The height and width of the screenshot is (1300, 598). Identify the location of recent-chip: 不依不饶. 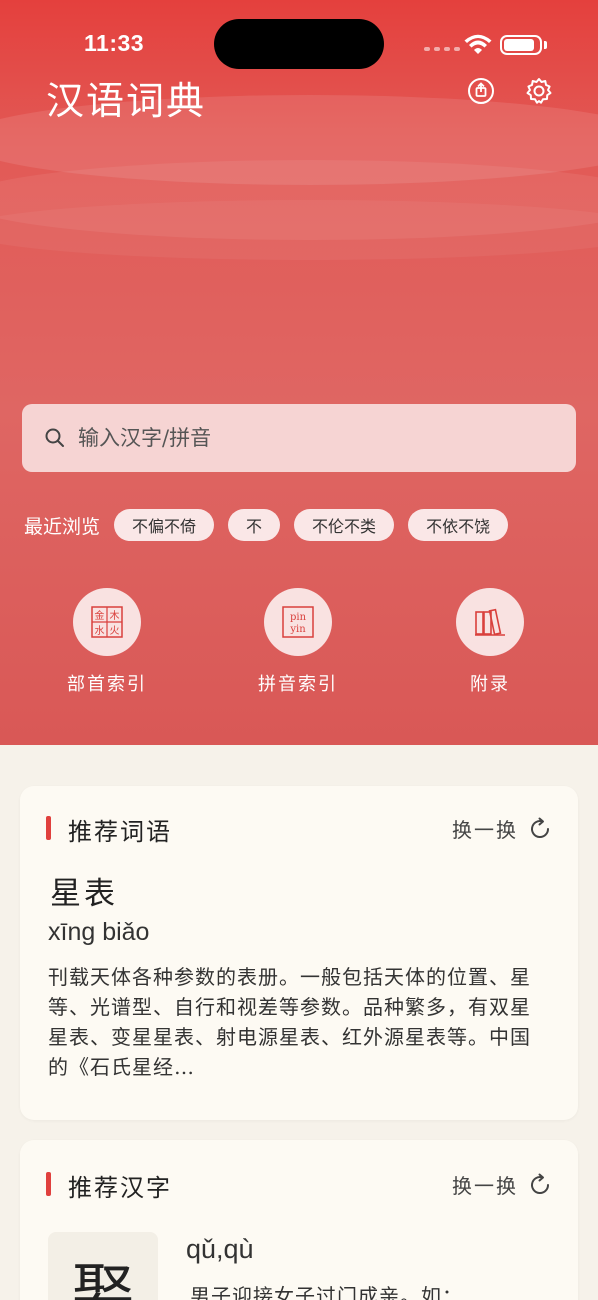
(458, 525).